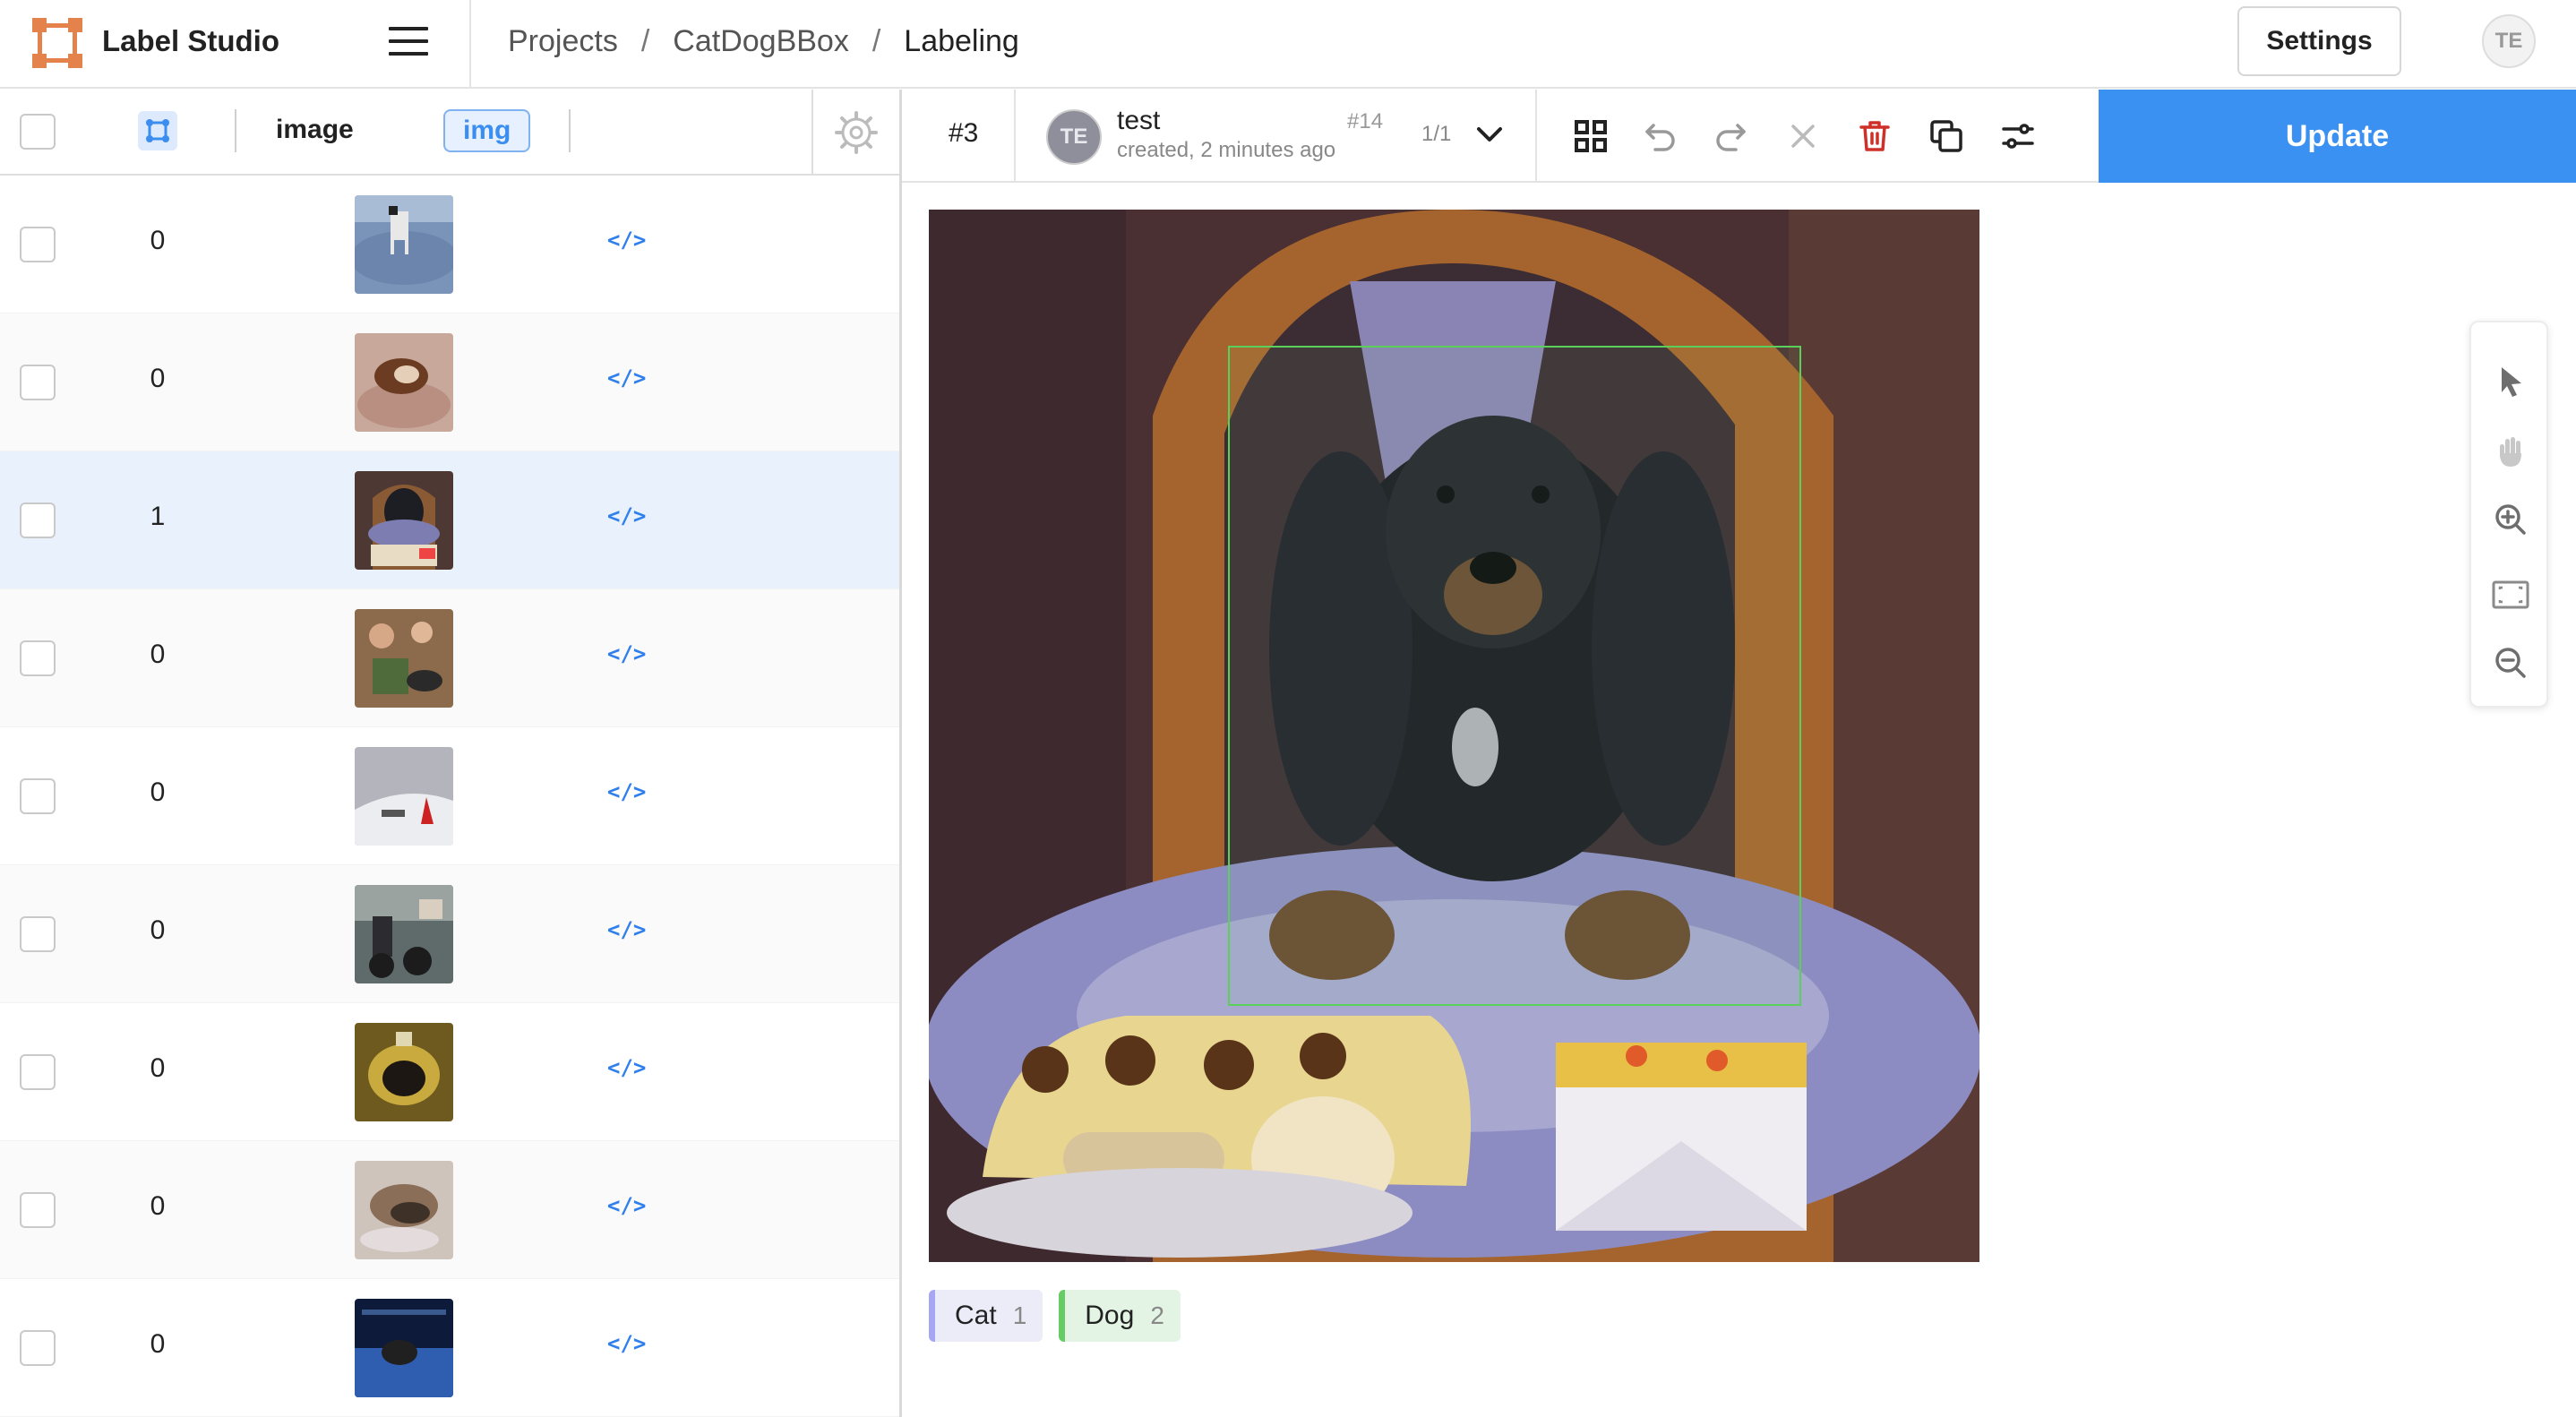 Image resolution: width=2576 pixels, height=1417 pixels. Describe the element at coordinates (38, 132) in the screenshot. I see `select-all-checkbox` at that location.